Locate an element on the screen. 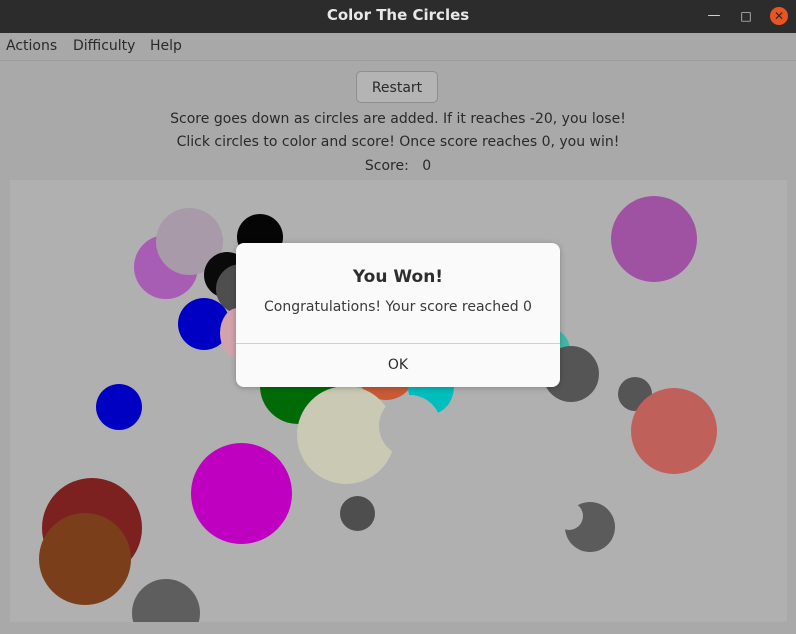 This screenshot has width=796, height=634. ok-button: OK is located at coordinates (398, 365).